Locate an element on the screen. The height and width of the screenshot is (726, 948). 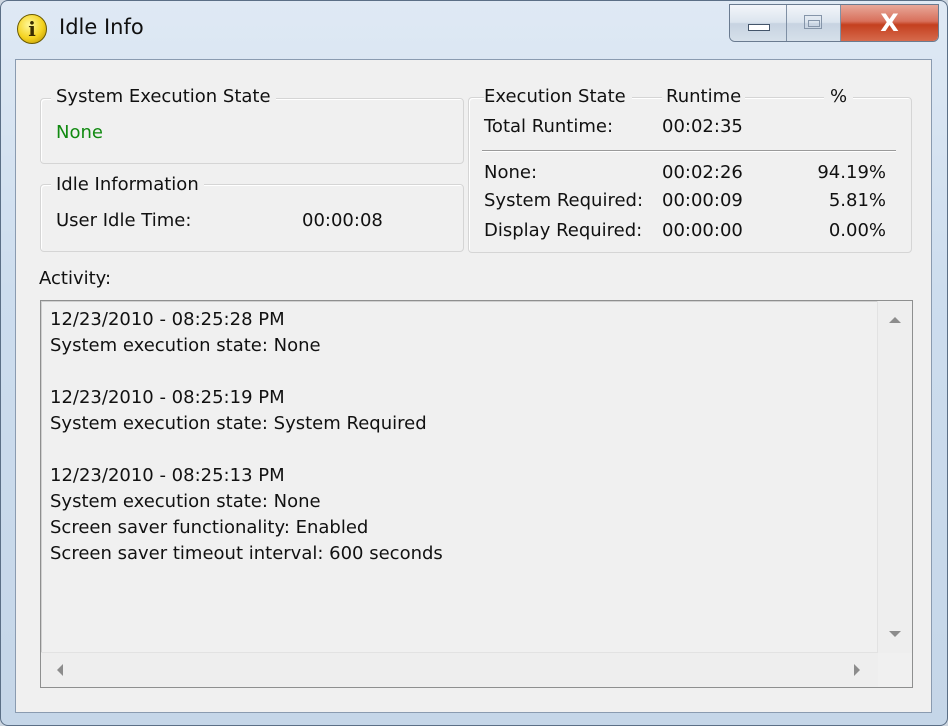
scrollbar-corner is located at coordinates (895, 670).